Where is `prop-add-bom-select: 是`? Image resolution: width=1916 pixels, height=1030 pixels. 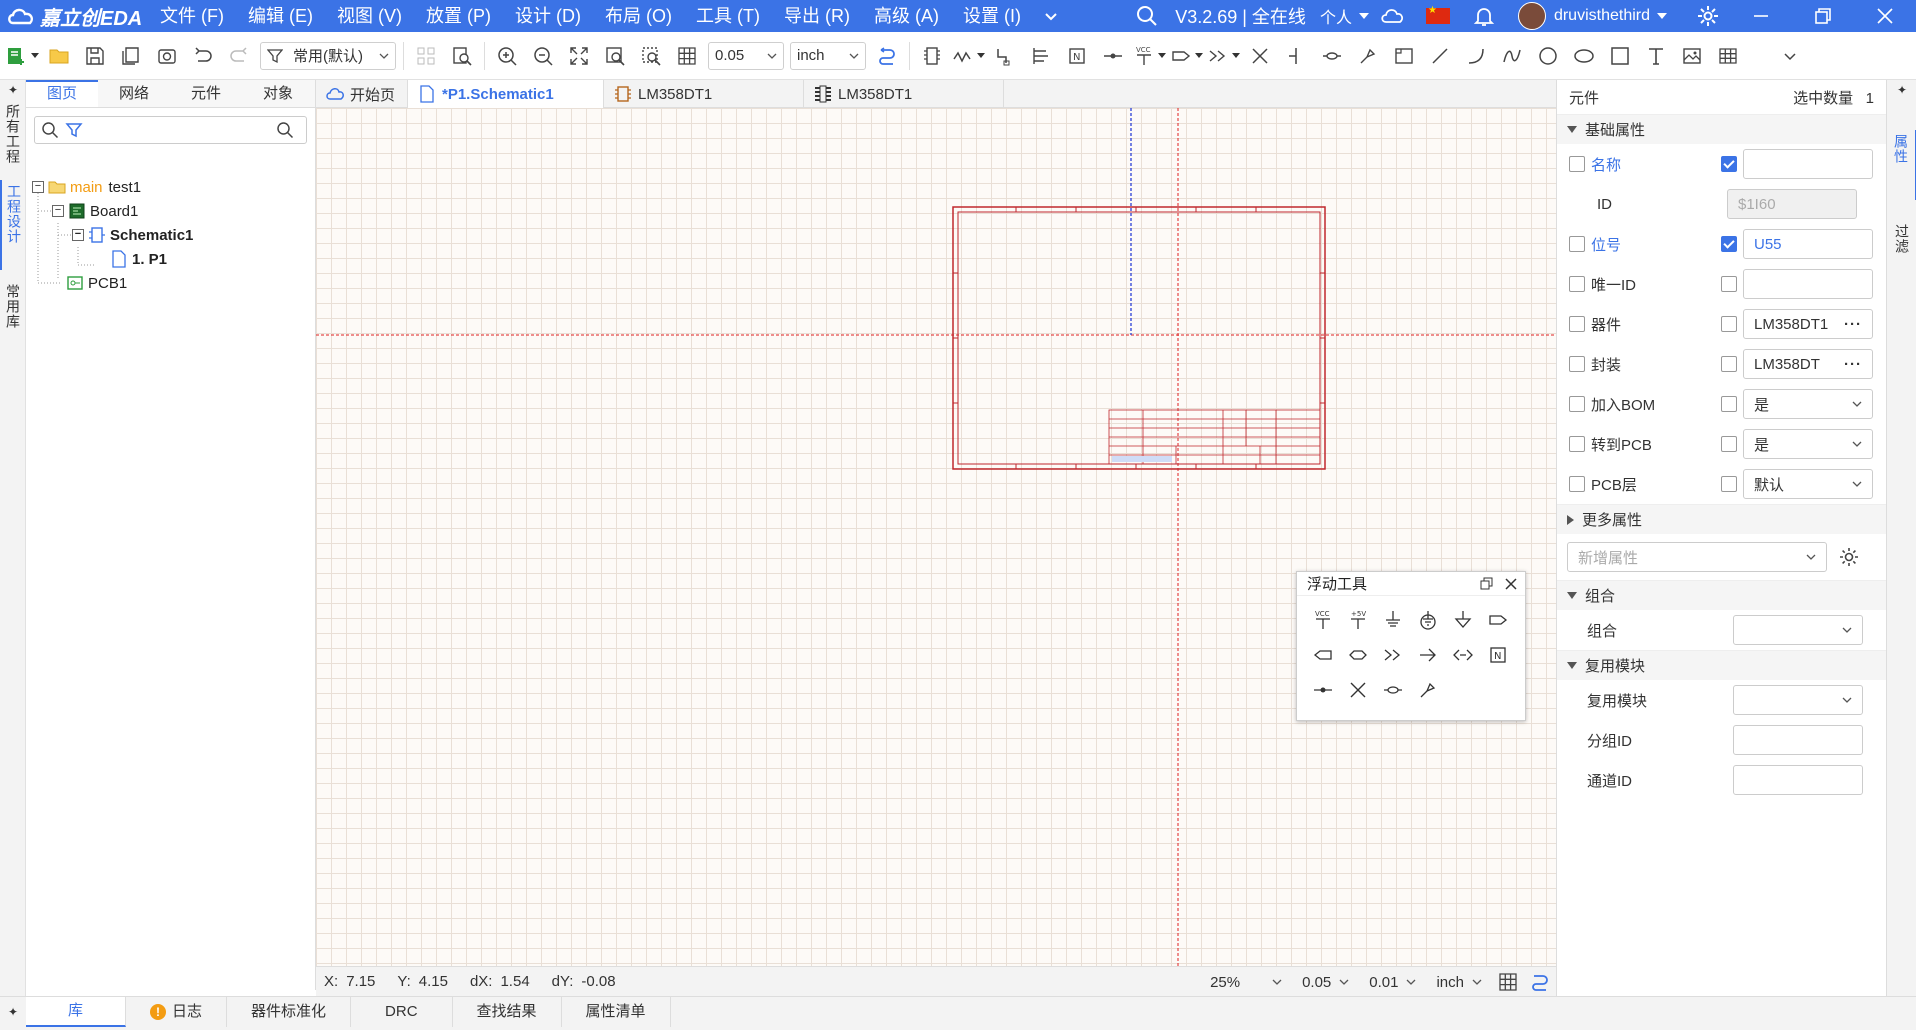 prop-add-bom-select: 是 is located at coordinates (1808, 404).